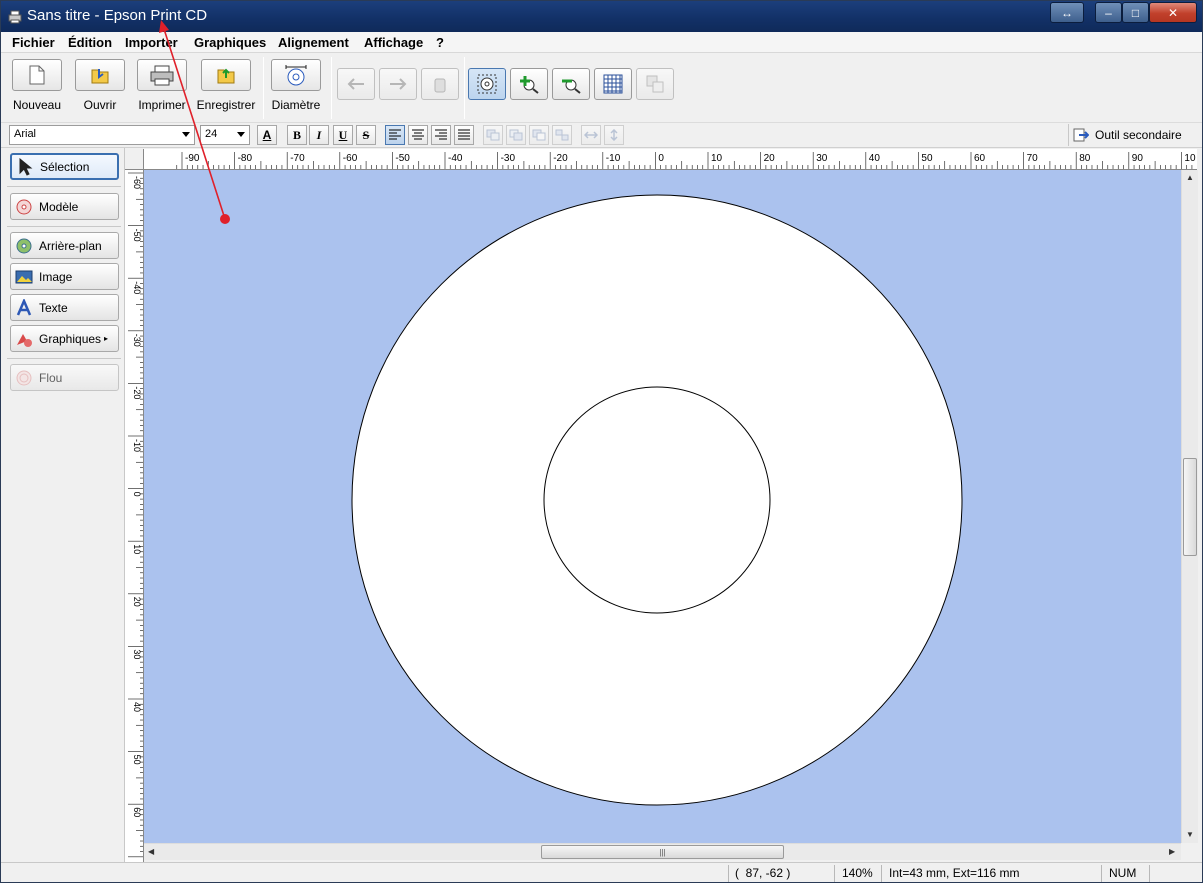  I want to click on layout-icon, so click(655, 84).